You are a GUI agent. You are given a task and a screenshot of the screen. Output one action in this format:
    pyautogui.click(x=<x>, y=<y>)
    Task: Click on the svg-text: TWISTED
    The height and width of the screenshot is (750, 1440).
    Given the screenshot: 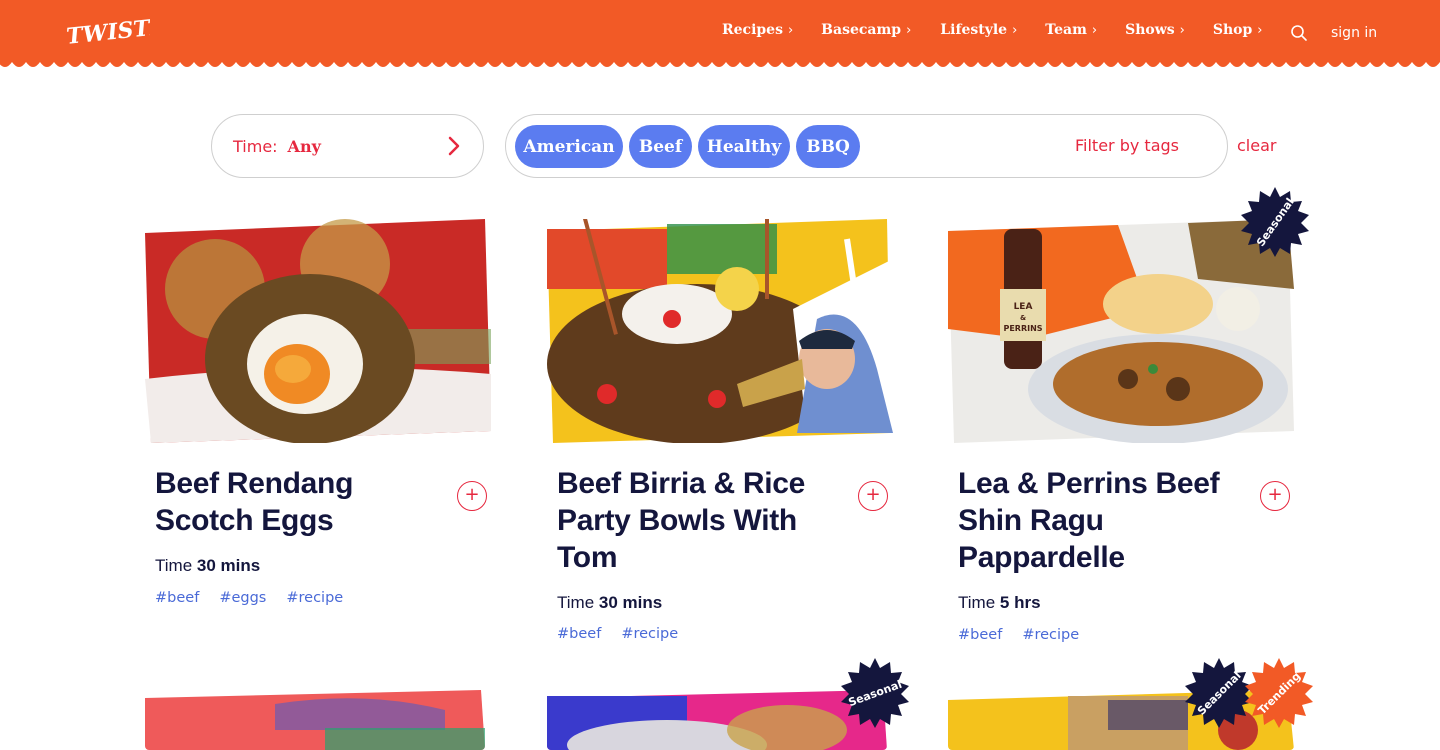 What is the action you would take?
    pyautogui.click(x=107, y=31)
    